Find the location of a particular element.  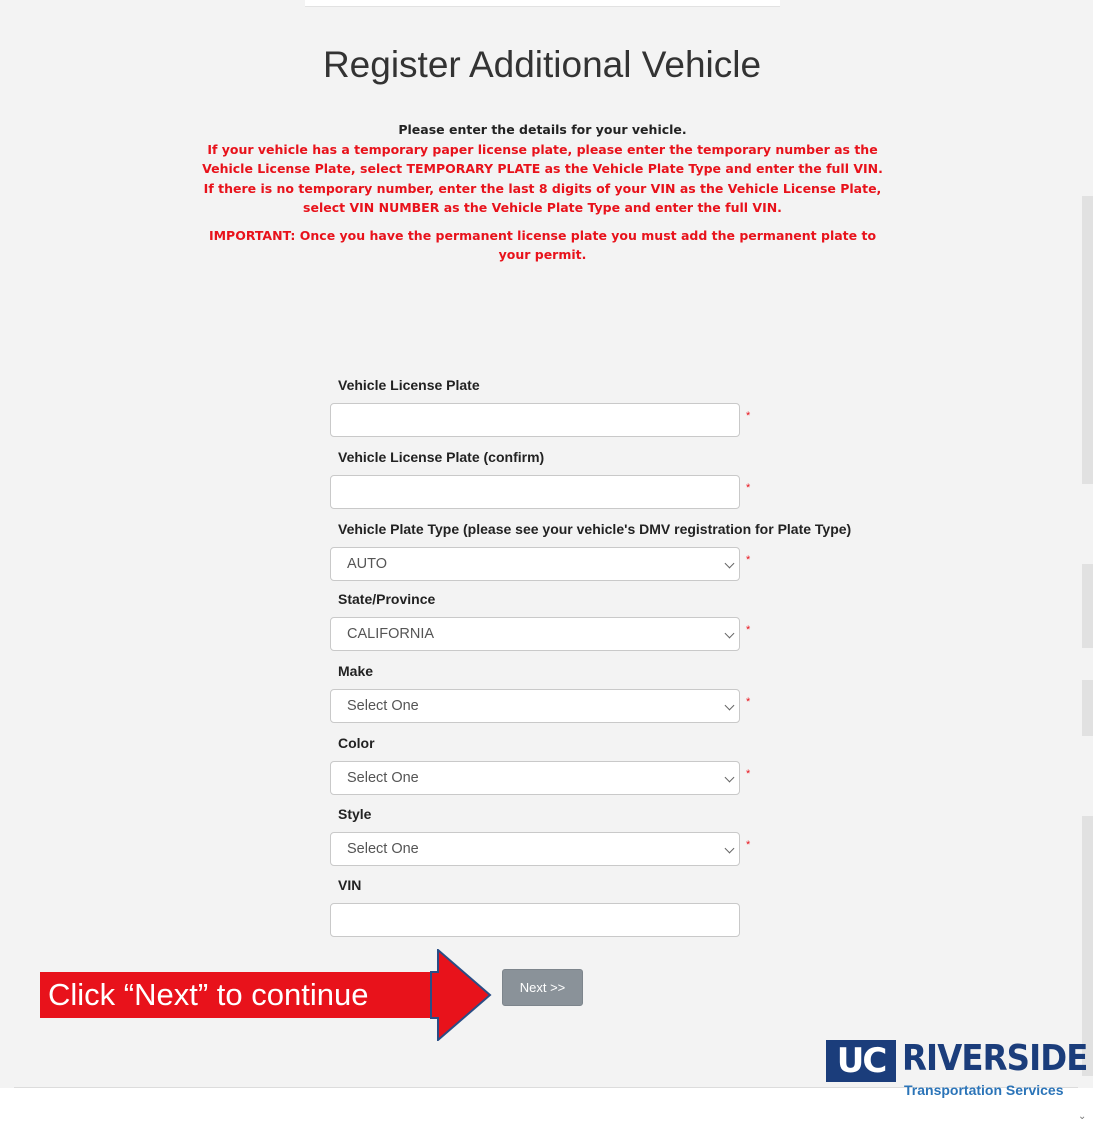

logo-riverside: RIVERSIDE is located at coordinates (995, 1058).